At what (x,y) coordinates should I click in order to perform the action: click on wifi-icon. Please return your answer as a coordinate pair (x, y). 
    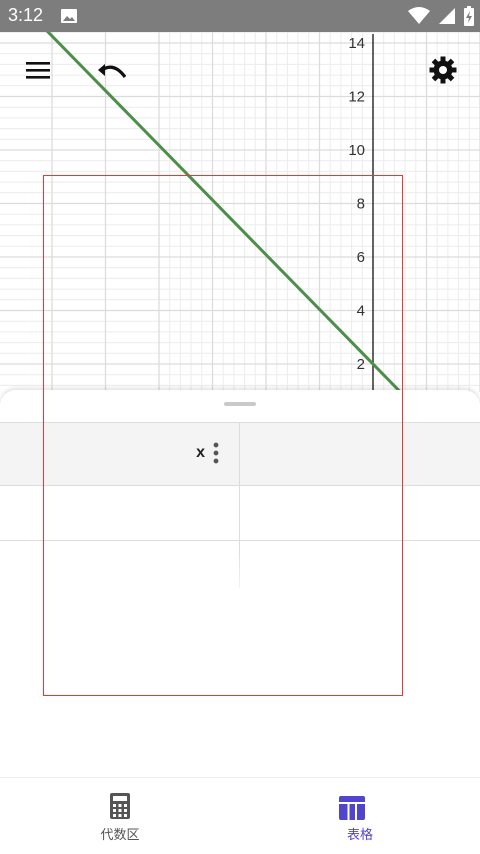
    Looking at the image, I should click on (419, 15).